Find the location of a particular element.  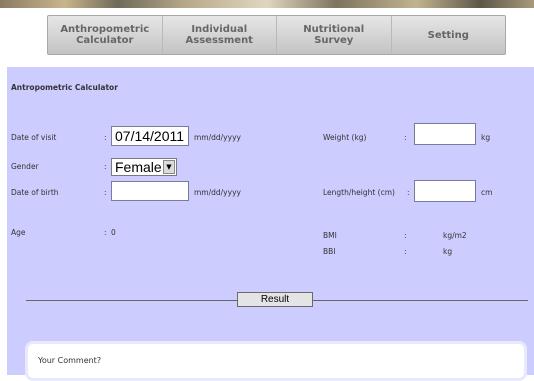

tab-nutritional-survey: Nutritional Survey is located at coordinates (334, 35).